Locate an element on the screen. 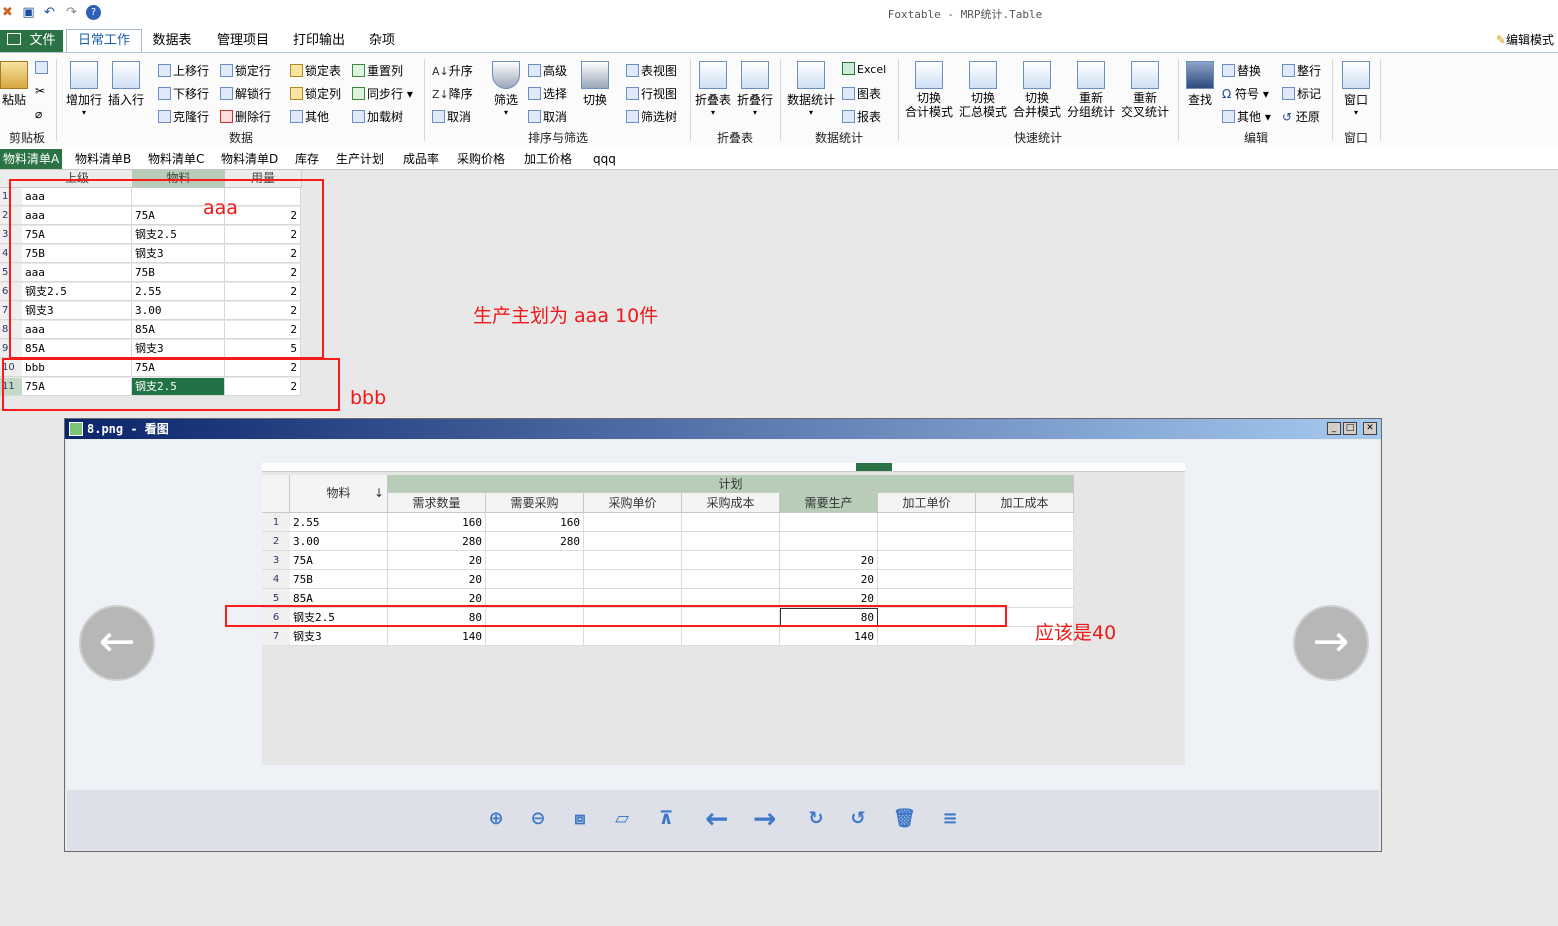 This screenshot has width=1558, height=926. reset-column-button: 重置列 is located at coordinates (377, 70).